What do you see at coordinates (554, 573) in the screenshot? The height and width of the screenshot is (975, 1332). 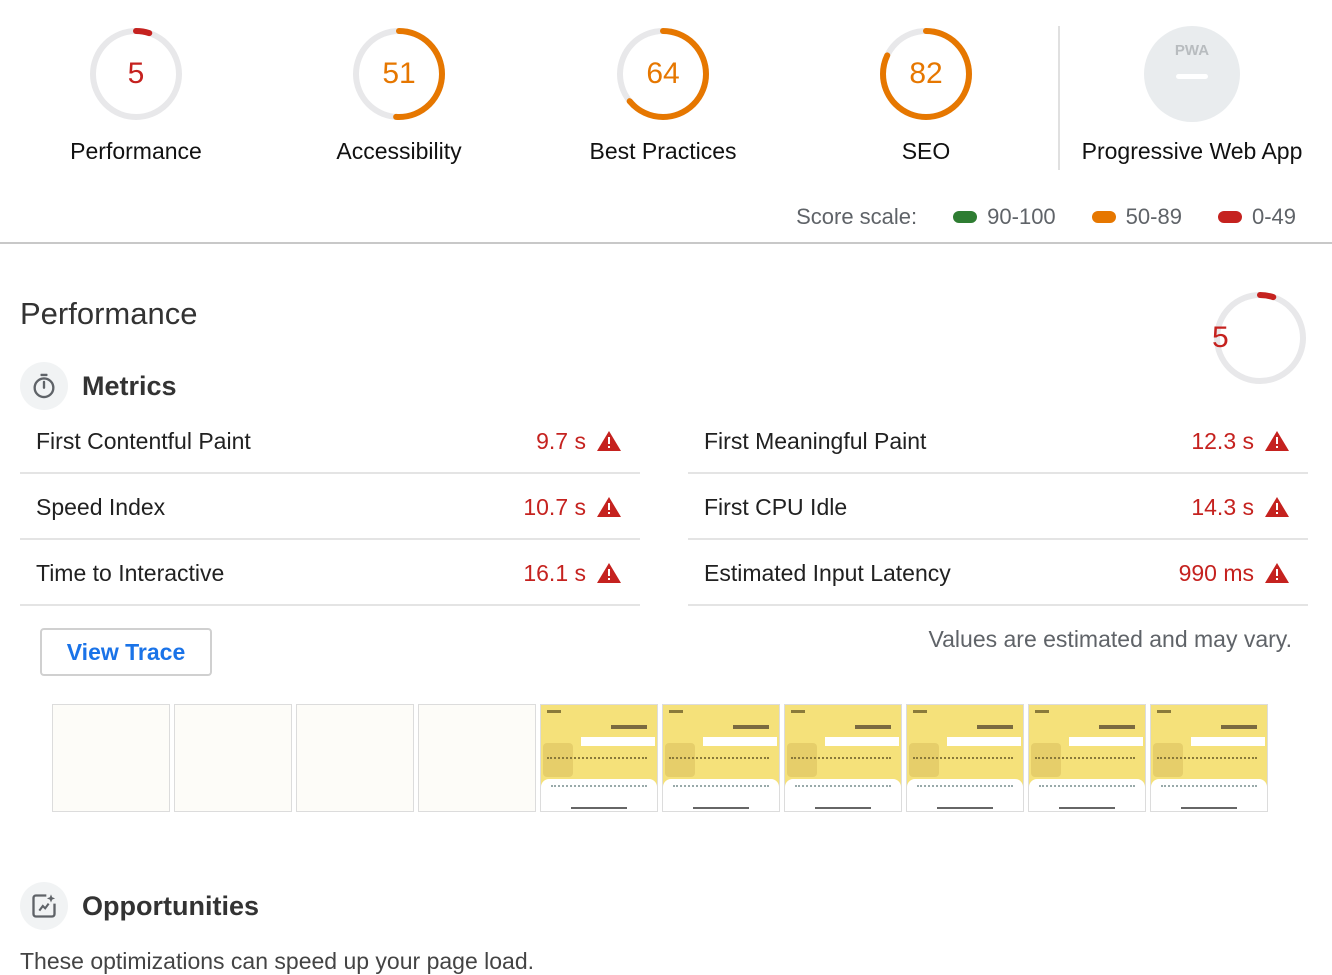 I see `metric-value: 16.1 s` at bounding box center [554, 573].